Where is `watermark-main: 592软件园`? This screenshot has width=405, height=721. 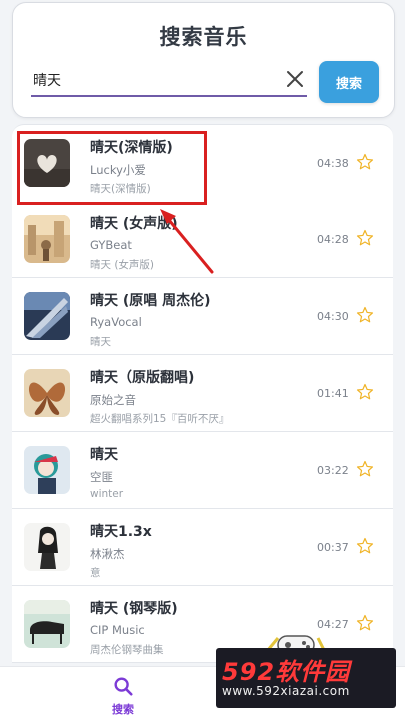
watermark-main: 592软件园 is located at coordinates (286, 672).